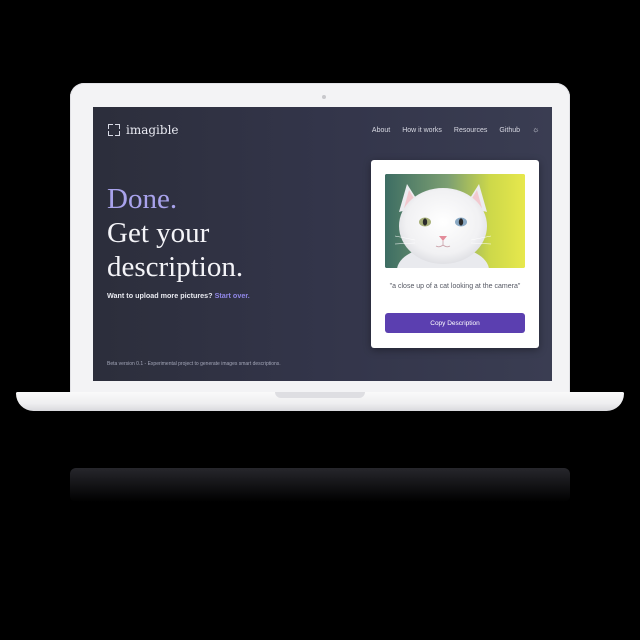 The height and width of the screenshot is (640, 640). What do you see at coordinates (160, 295) in the screenshot?
I see `upload-prompt: Want to upload more pictures?` at bounding box center [160, 295].